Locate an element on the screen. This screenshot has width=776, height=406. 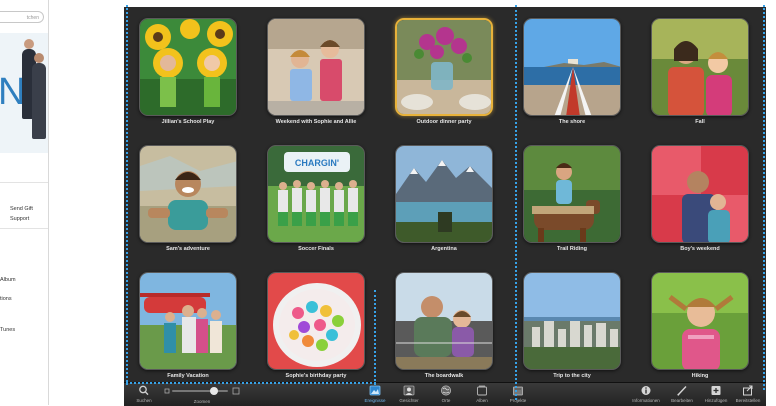
event-caption: Argentina is located at coordinates (444, 249).